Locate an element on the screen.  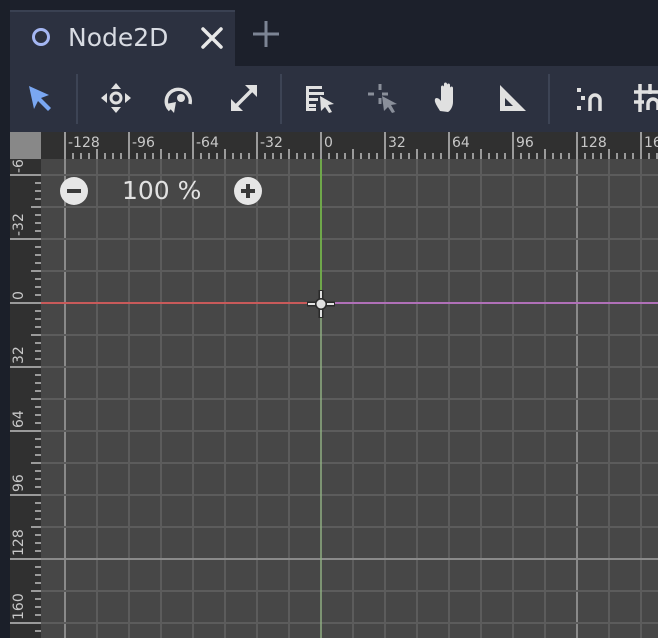
hruler-tick-label: 32 is located at coordinates (397, 143).